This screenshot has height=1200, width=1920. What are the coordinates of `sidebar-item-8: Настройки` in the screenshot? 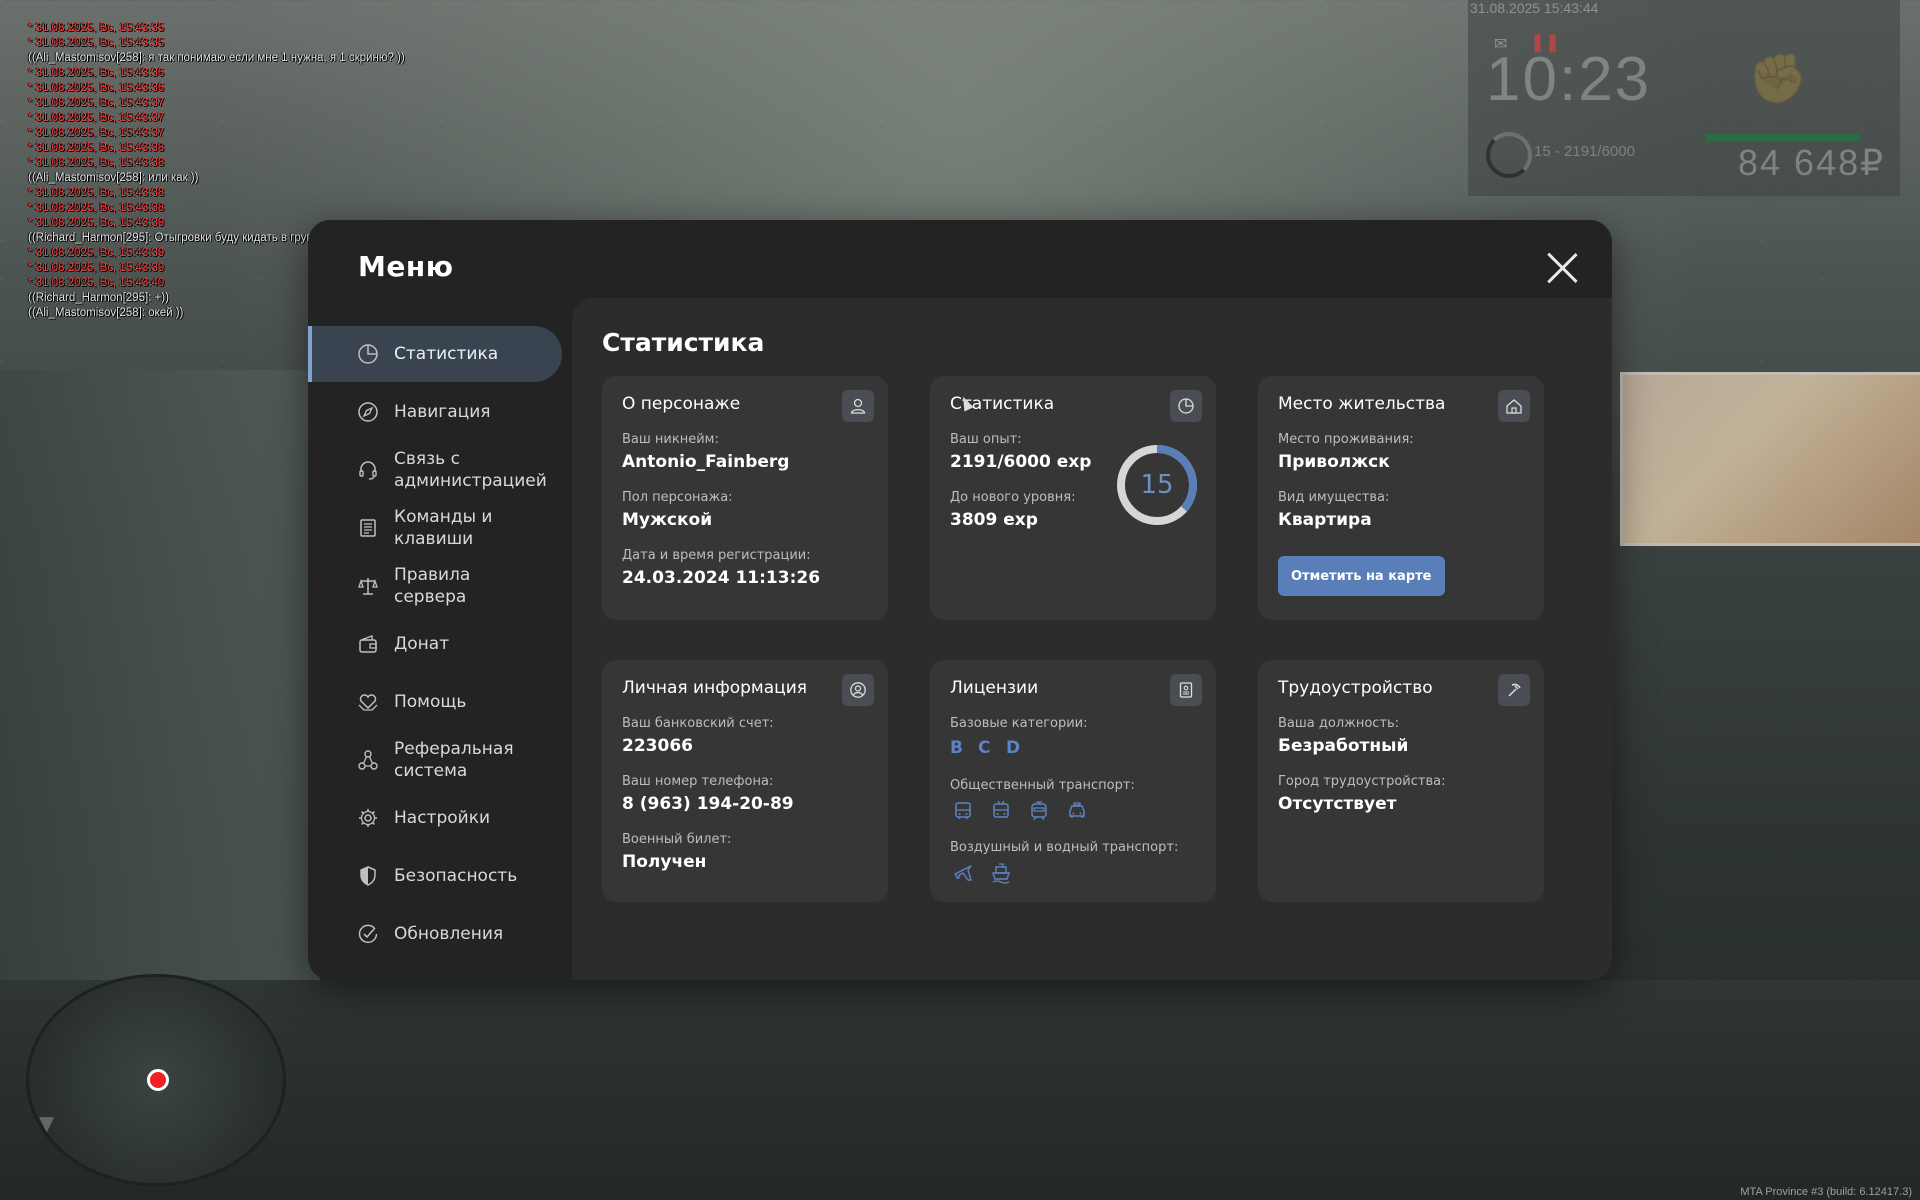 It's located at (435, 818).